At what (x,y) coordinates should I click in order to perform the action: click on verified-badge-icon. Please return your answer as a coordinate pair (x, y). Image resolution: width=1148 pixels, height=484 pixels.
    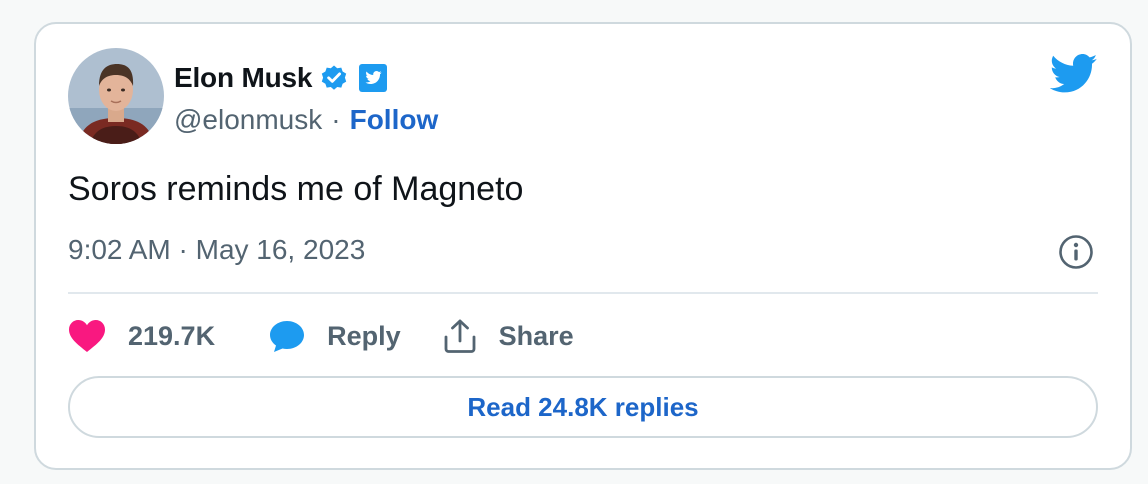
    Looking at the image, I should click on (334, 78).